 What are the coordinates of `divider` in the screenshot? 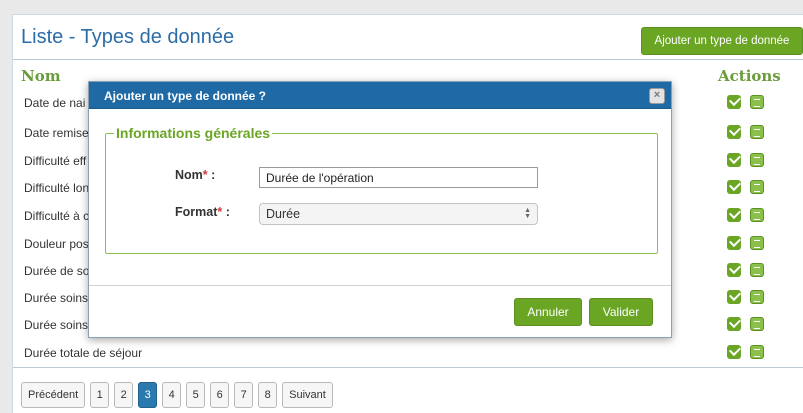 It's located at (380, 285).